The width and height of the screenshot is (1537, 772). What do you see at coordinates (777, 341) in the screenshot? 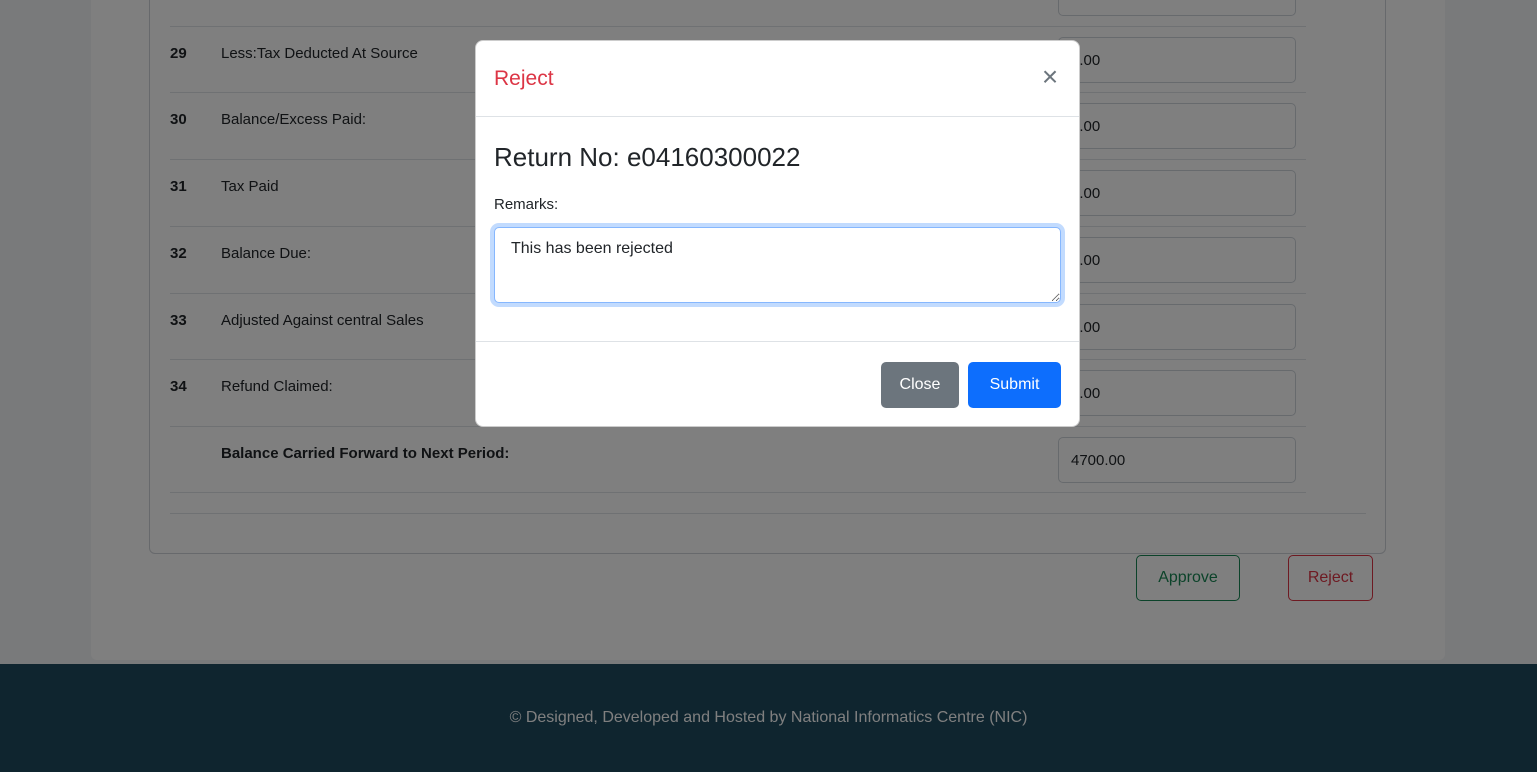
I see `modal-footer-divider` at bounding box center [777, 341].